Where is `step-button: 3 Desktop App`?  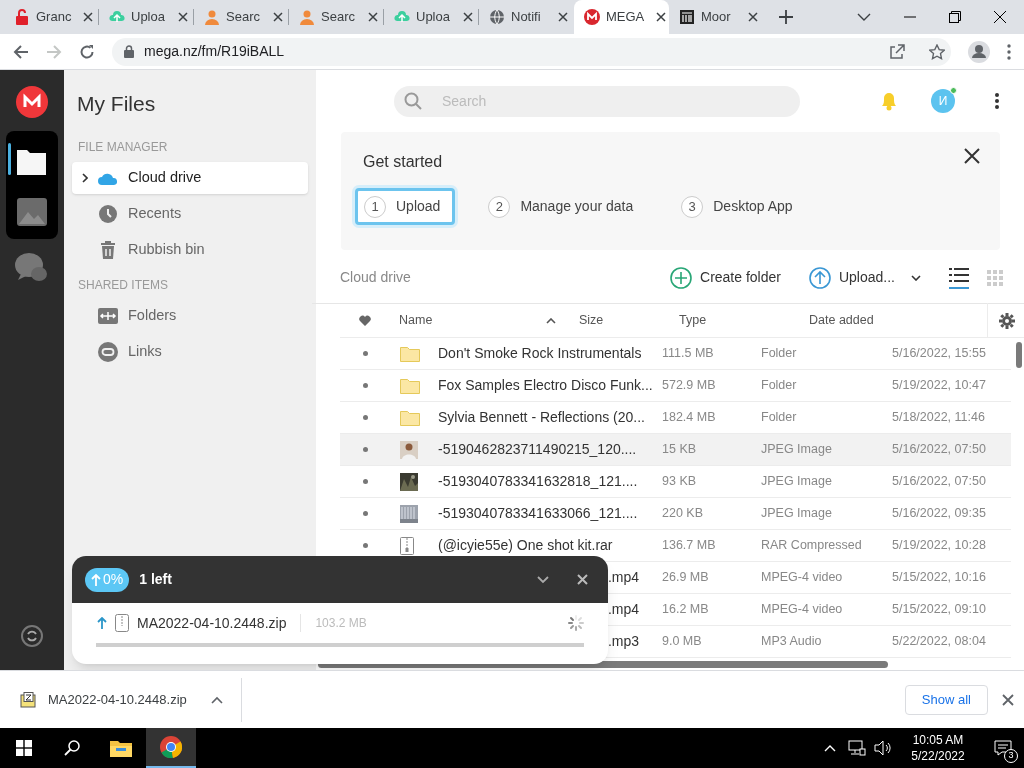 step-button: 3 Desktop App is located at coordinates (740, 206).